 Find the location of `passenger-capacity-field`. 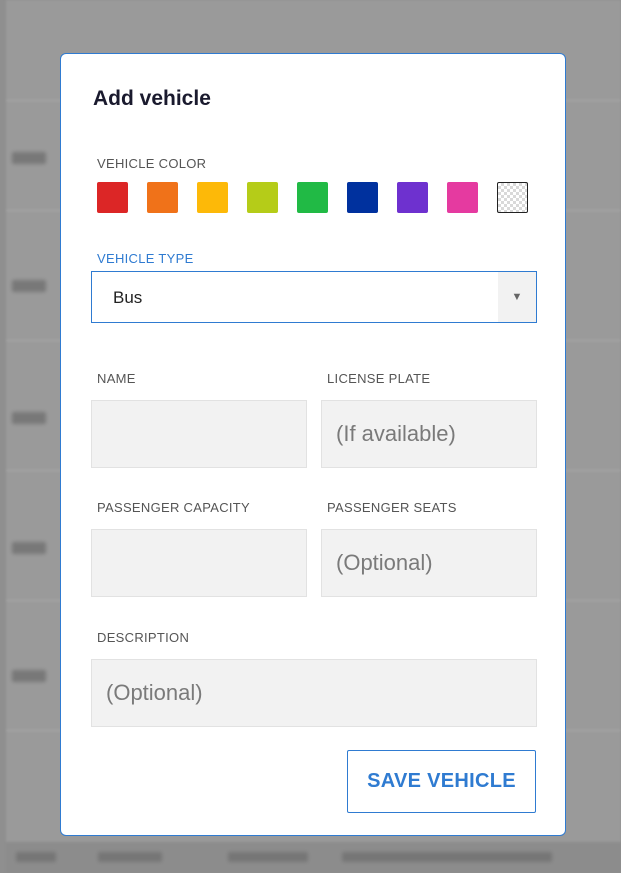

passenger-capacity-field is located at coordinates (199, 563).